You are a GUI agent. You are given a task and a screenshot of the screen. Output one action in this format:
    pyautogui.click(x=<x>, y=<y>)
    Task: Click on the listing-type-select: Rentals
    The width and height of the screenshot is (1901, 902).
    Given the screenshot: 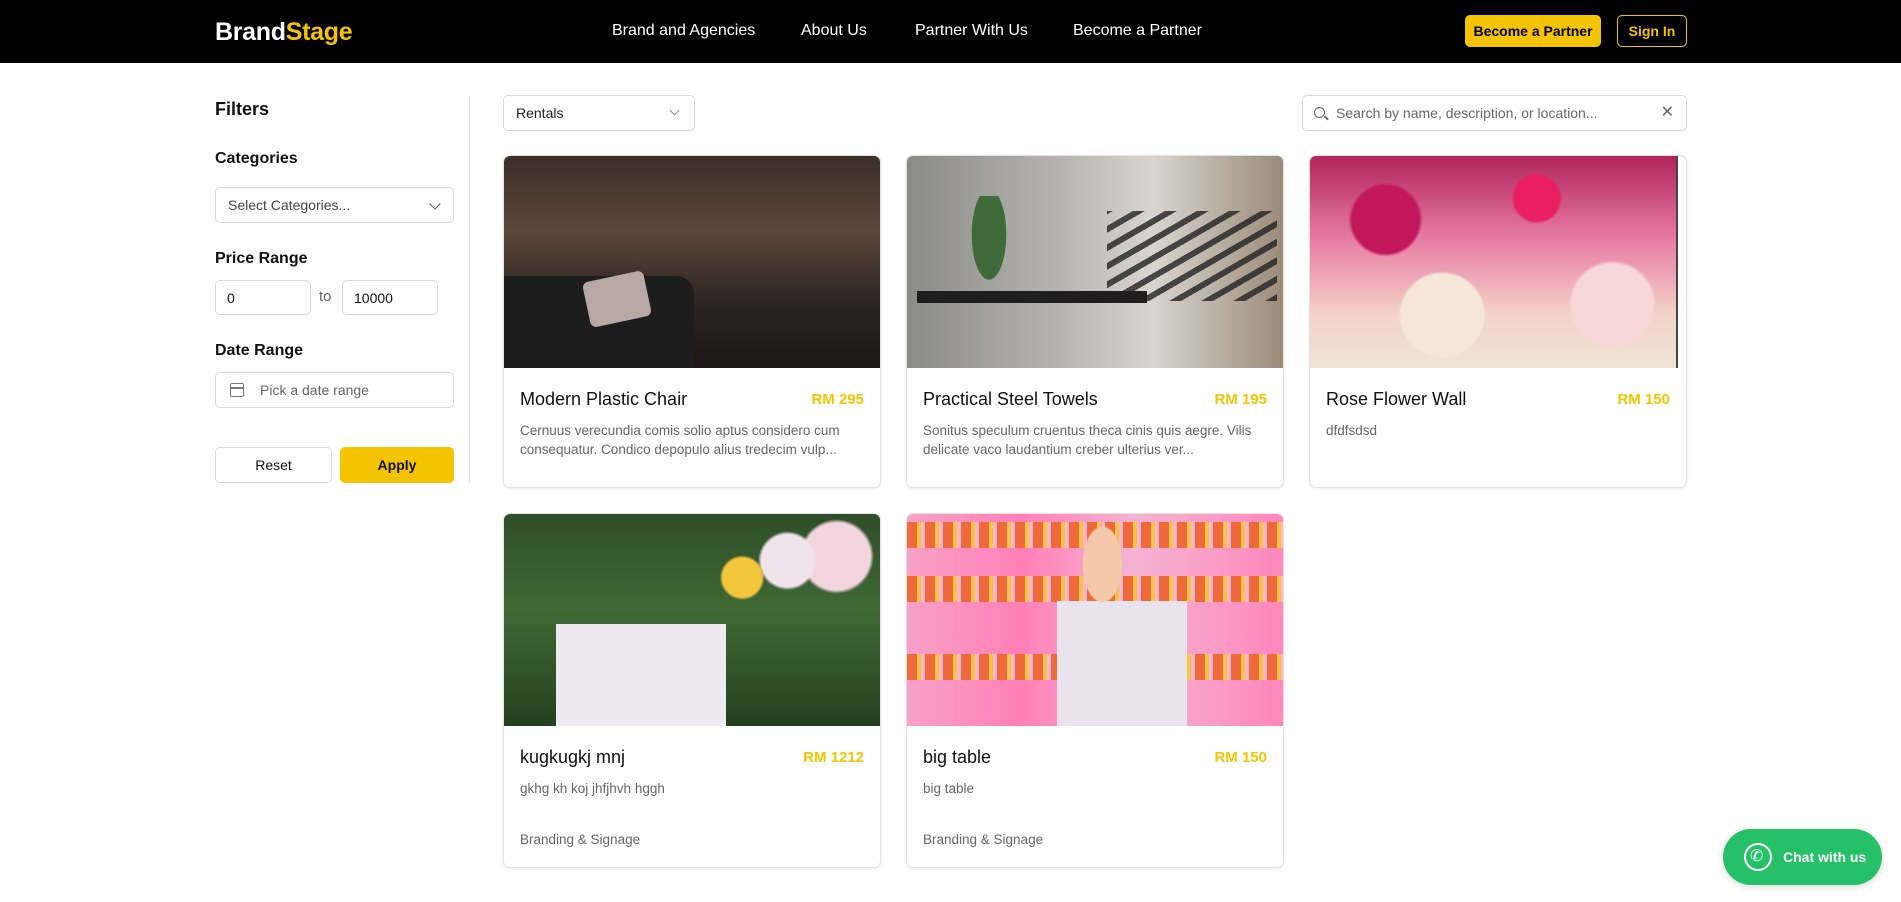 What is the action you would take?
    pyautogui.click(x=599, y=113)
    